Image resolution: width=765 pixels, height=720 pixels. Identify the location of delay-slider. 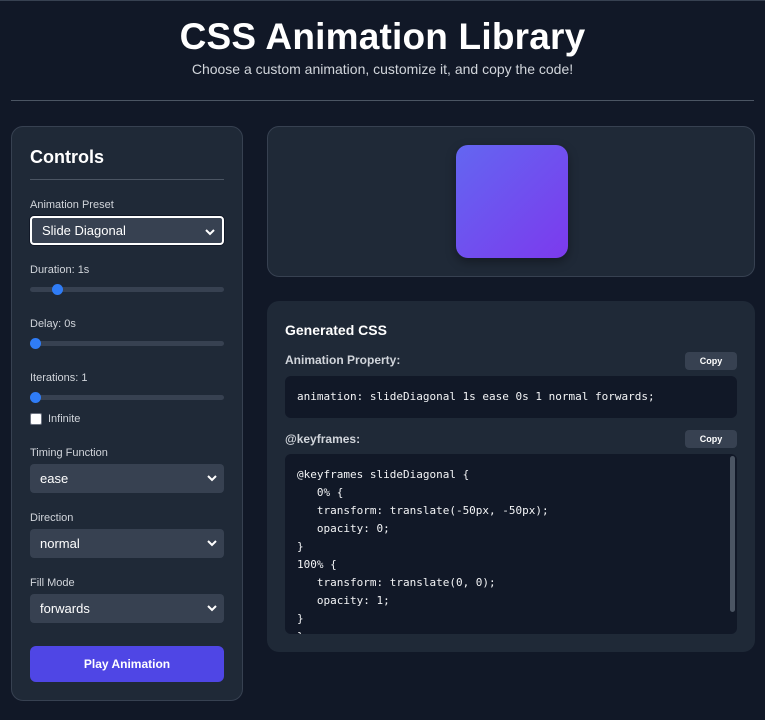
(127, 343).